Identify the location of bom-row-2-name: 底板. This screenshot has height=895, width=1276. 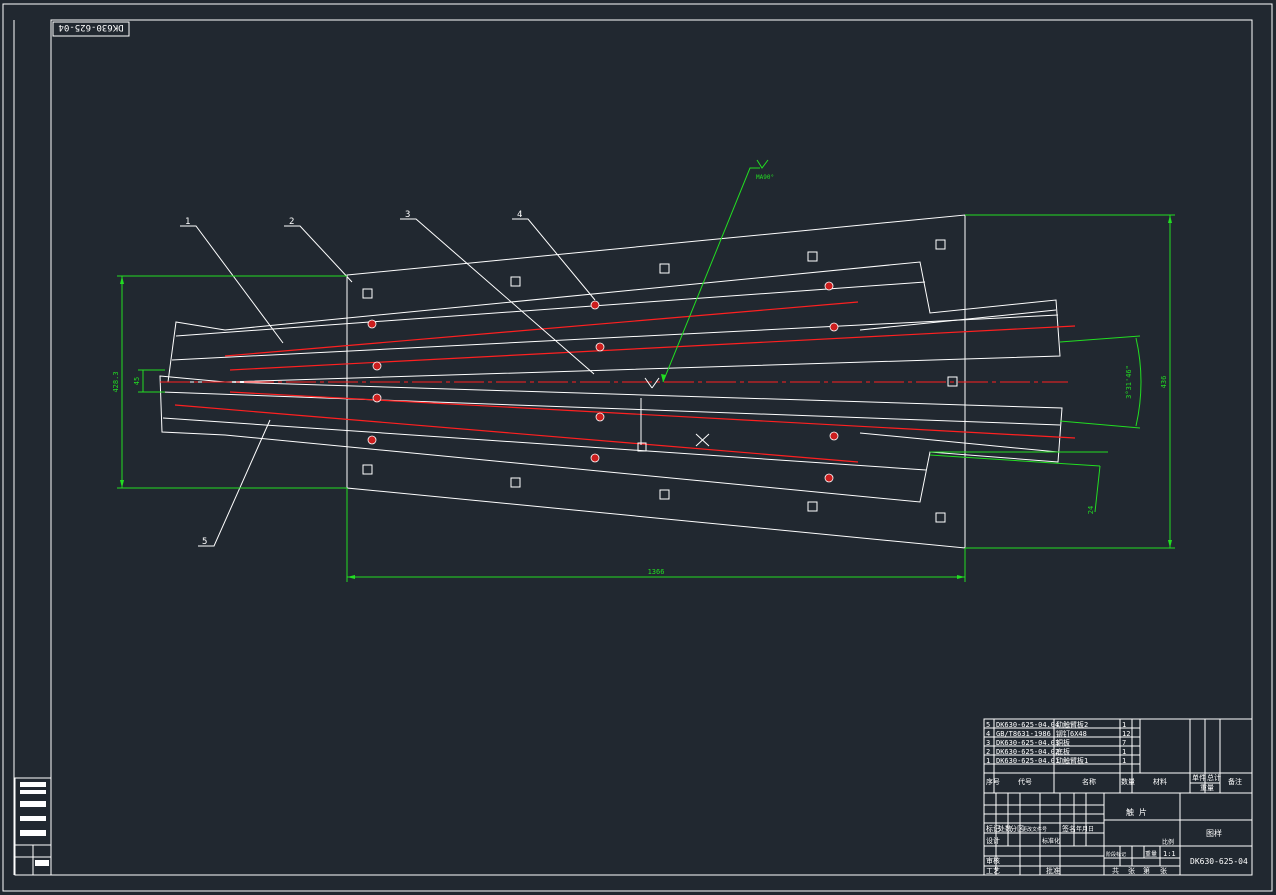
(1063, 751).